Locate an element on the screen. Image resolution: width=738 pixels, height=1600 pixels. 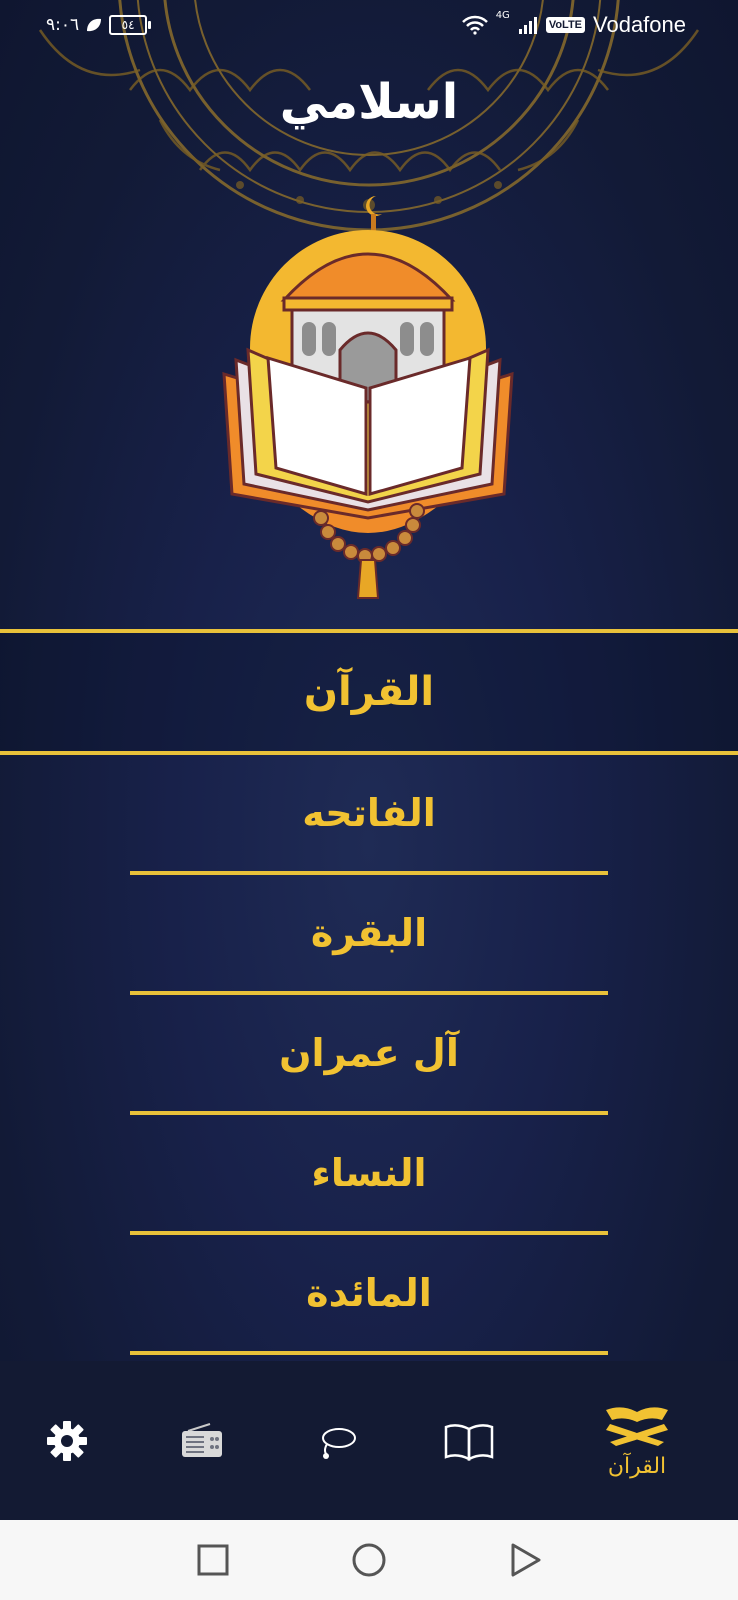
settings-icon is located at coordinates (67, 1440).